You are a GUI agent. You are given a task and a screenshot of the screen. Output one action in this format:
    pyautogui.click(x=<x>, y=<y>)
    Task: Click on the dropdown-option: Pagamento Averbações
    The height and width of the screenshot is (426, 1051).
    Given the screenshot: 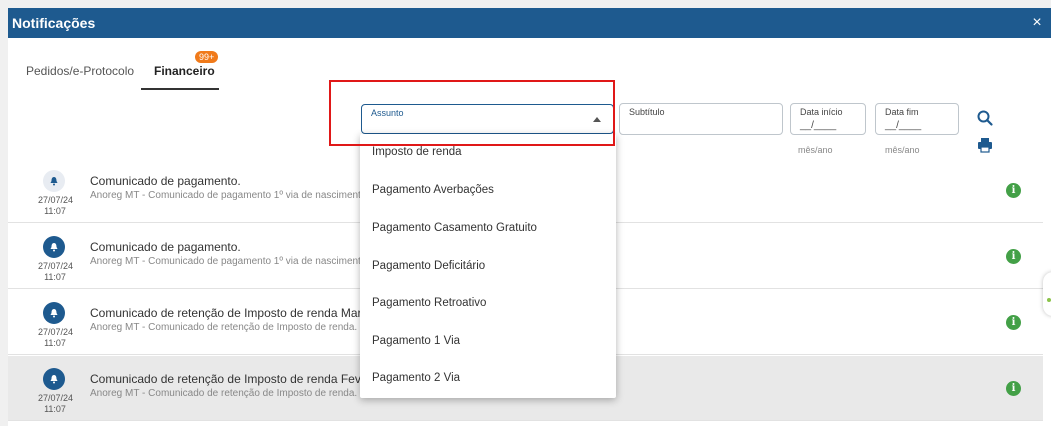 What is the action you would take?
    pyautogui.click(x=433, y=190)
    